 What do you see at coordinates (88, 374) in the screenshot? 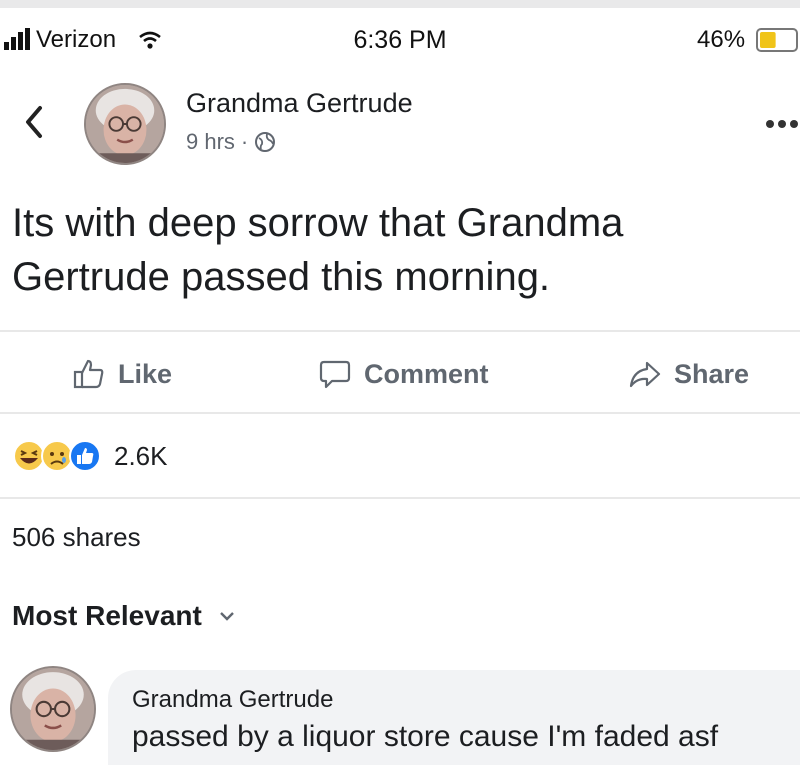
I see `thumbs-up-icon` at bounding box center [88, 374].